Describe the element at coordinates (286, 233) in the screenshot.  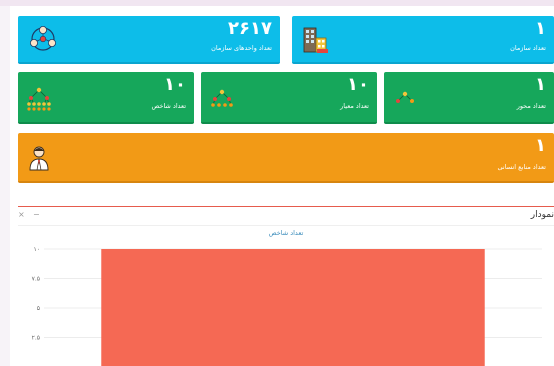
I see `chart-title: تعداد شاخص` at that location.